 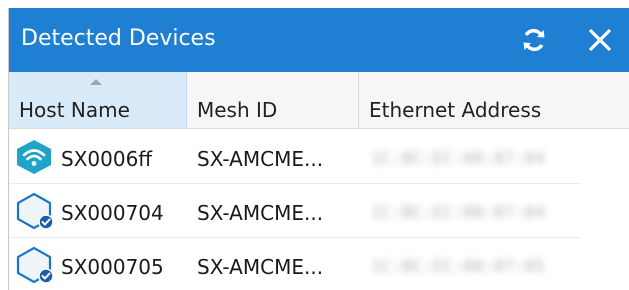 I want to click on refresh-icon, so click(x=534, y=40).